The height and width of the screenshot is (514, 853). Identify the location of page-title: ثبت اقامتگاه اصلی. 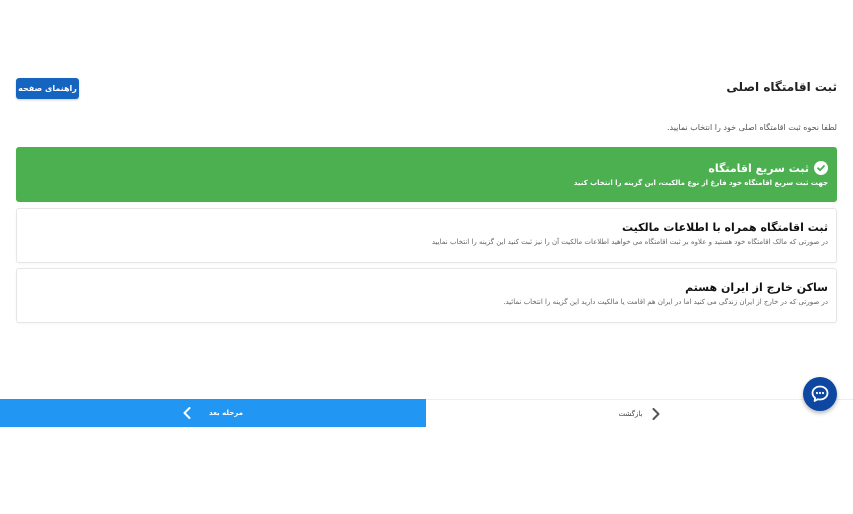
(781, 87).